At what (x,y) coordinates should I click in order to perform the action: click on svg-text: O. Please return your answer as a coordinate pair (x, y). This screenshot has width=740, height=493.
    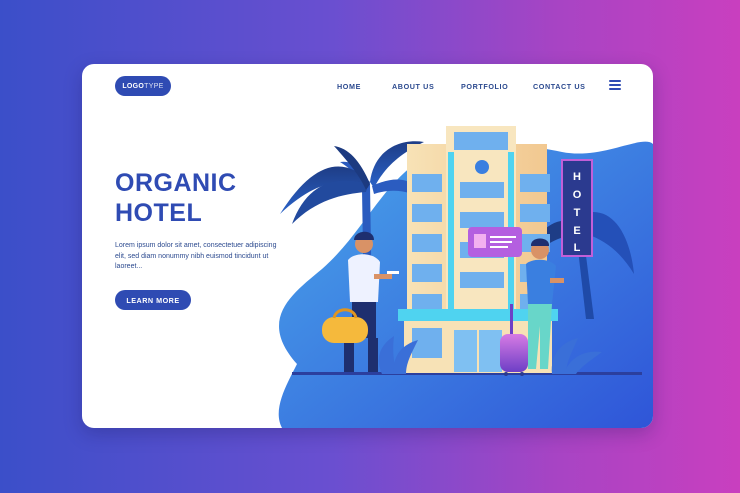
    Looking at the image, I should click on (577, 195).